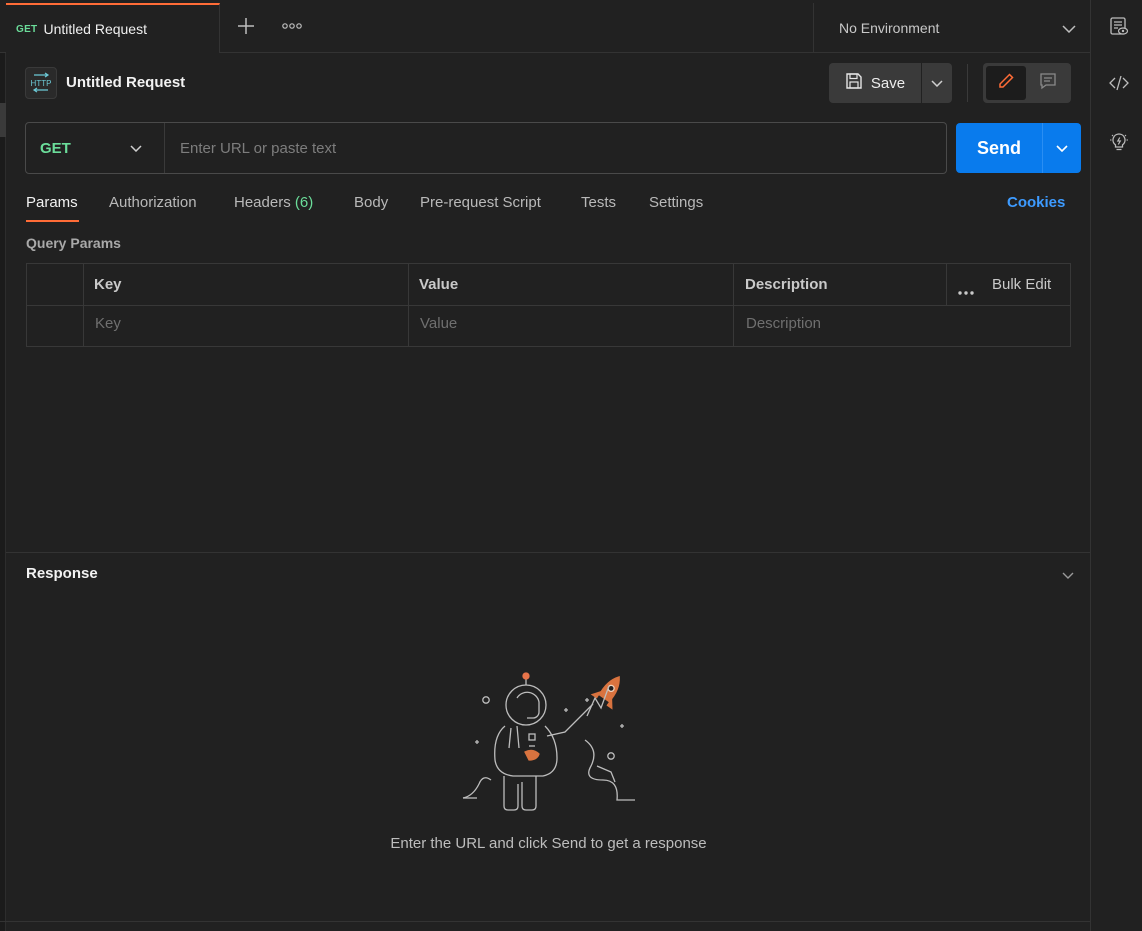 The width and height of the screenshot is (1142, 931). Describe the element at coordinates (125, 82) in the screenshot. I see `request-title: Untitled Request` at that location.